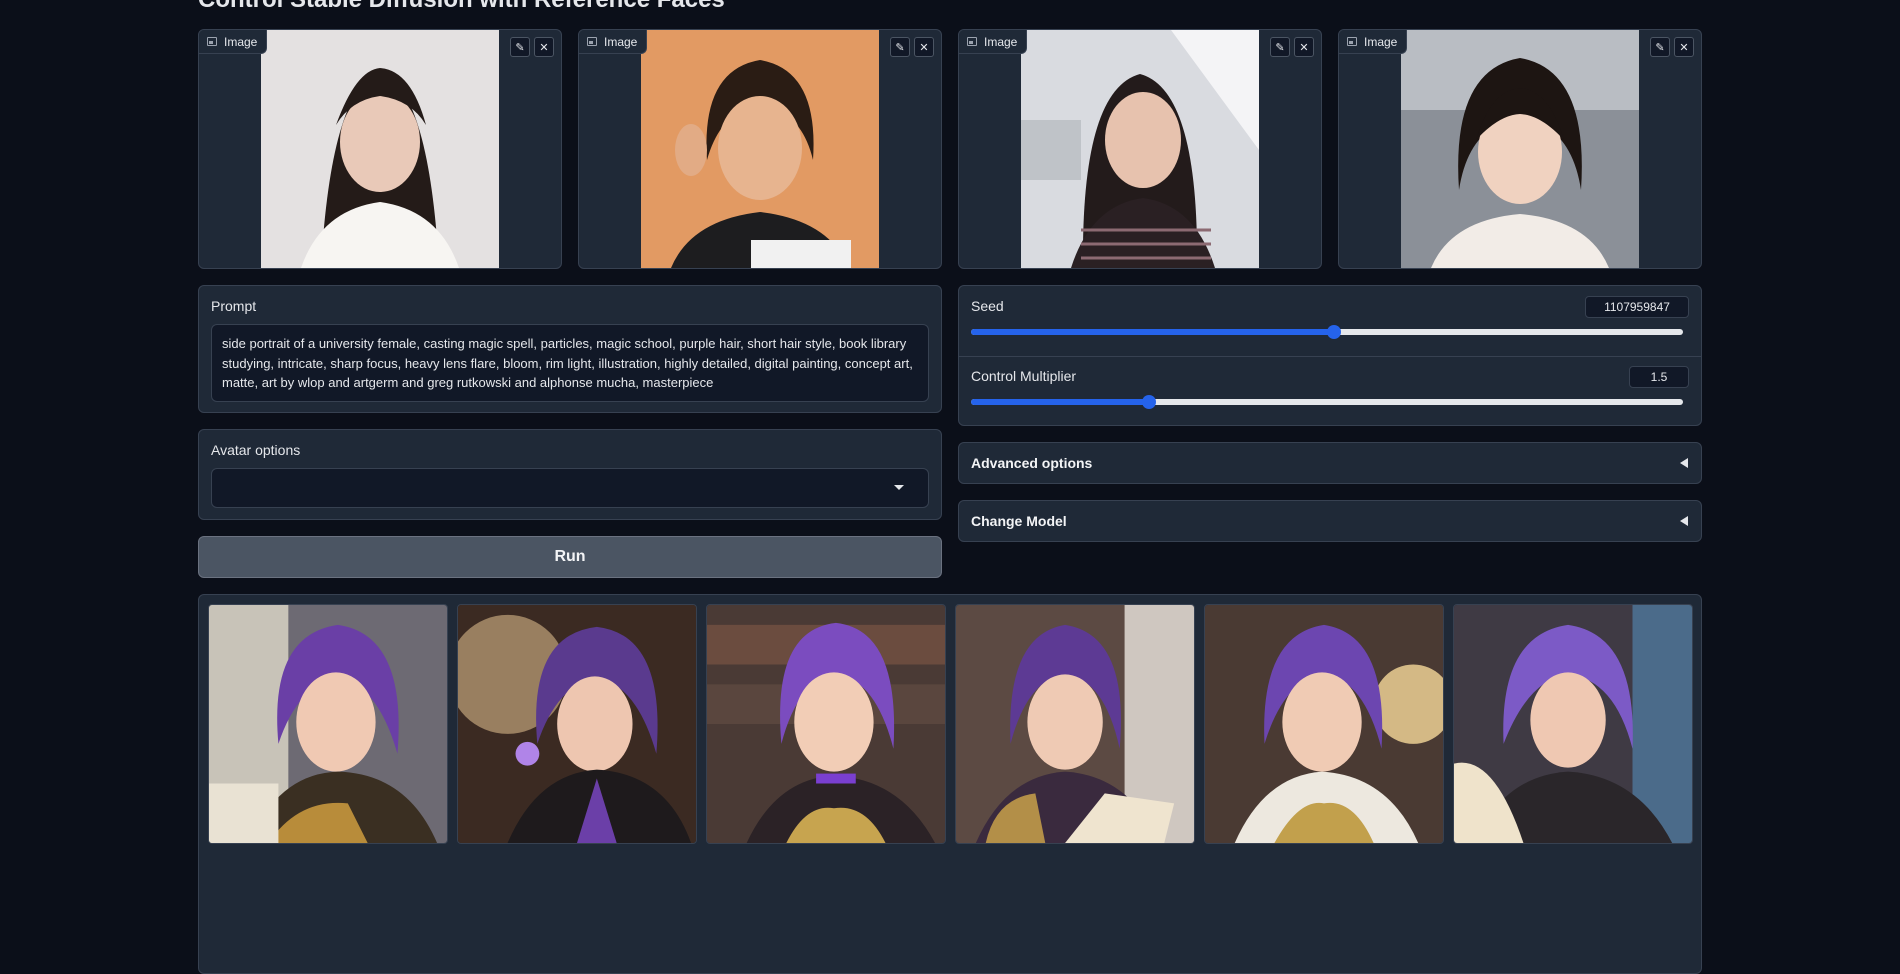 This screenshot has height=974, width=1900. Describe the element at coordinates (1659, 377) in the screenshot. I see `control-multiplier-number-input: 1.5` at that location.